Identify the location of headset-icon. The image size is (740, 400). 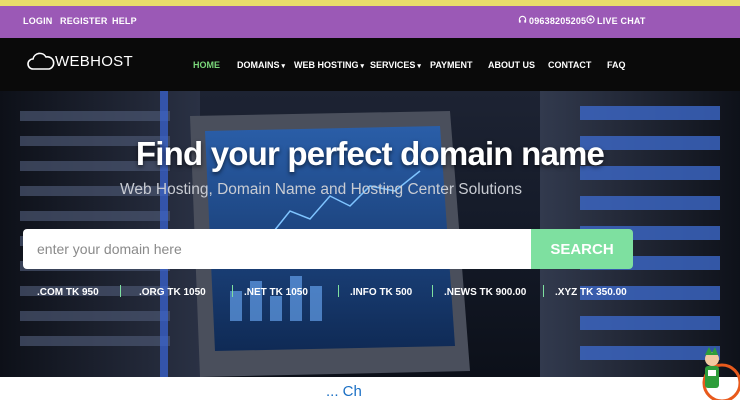
(522, 19).